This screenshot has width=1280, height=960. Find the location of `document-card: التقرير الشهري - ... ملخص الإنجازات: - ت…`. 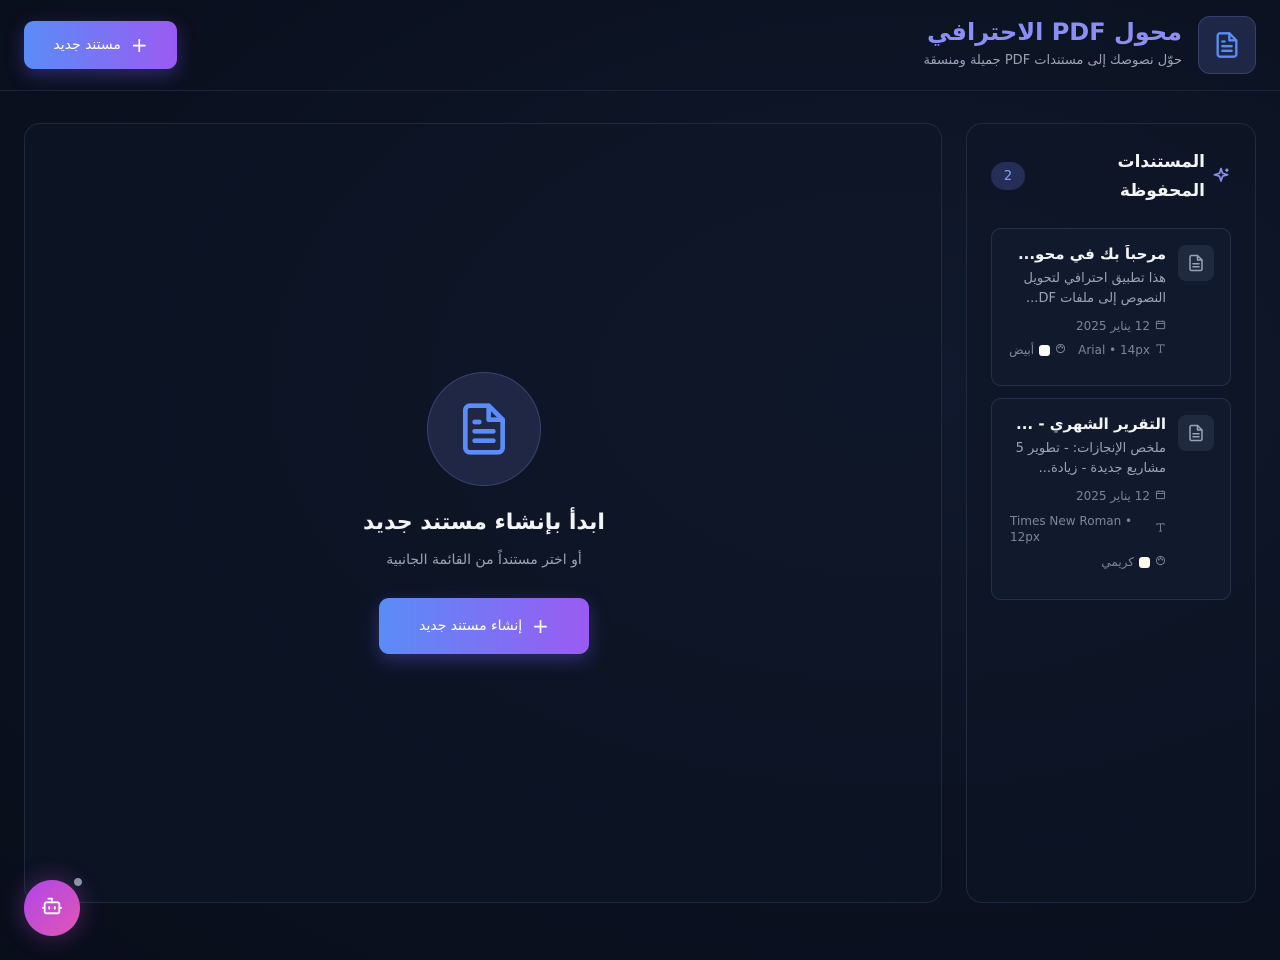

document-card: التقرير الشهري - ... ملخص الإنجازات: - ت… is located at coordinates (1111, 499).